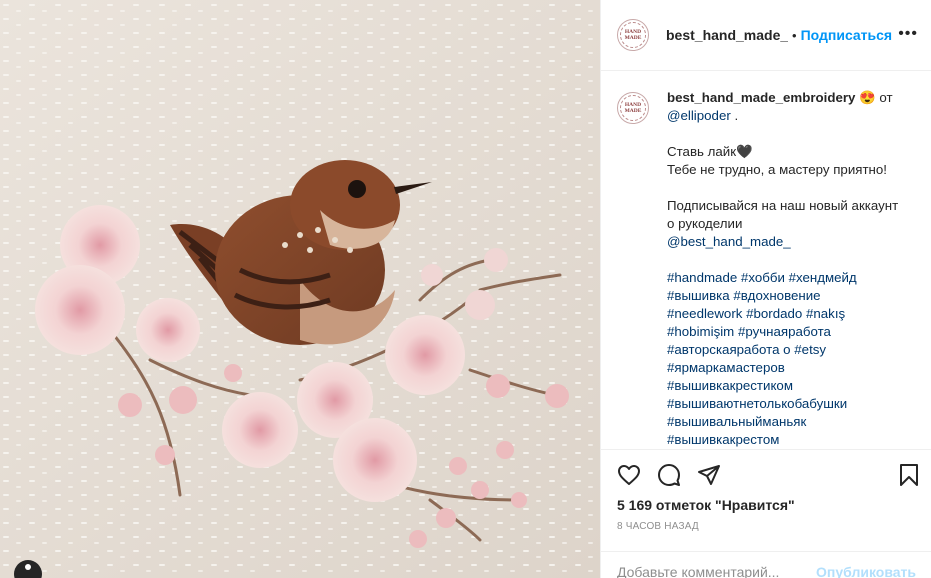  Describe the element at coordinates (761, 97) in the screenshot. I see `caption-username-link: best_hand_made_embroidery` at that location.